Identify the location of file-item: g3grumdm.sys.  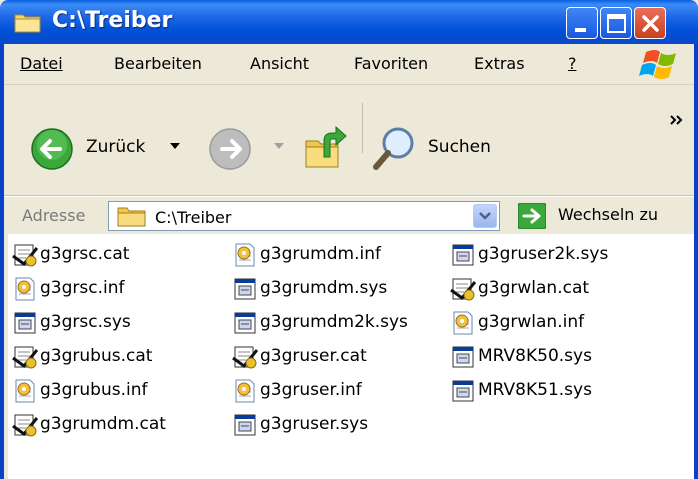
(337, 289).